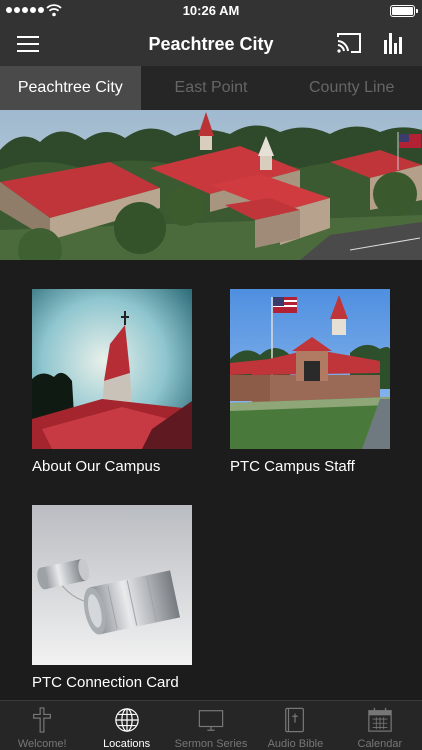  I want to click on tabbar-item-sermon-series: Sermon Series, so click(211, 725).